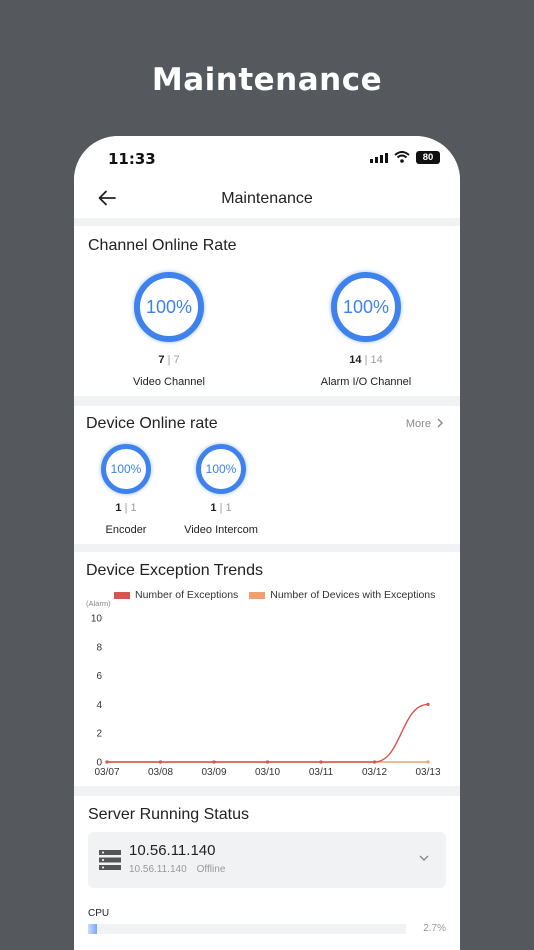 The image size is (534, 950). What do you see at coordinates (221, 508) in the screenshot?
I see `video-intercom-counts: 1 | 1` at bounding box center [221, 508].